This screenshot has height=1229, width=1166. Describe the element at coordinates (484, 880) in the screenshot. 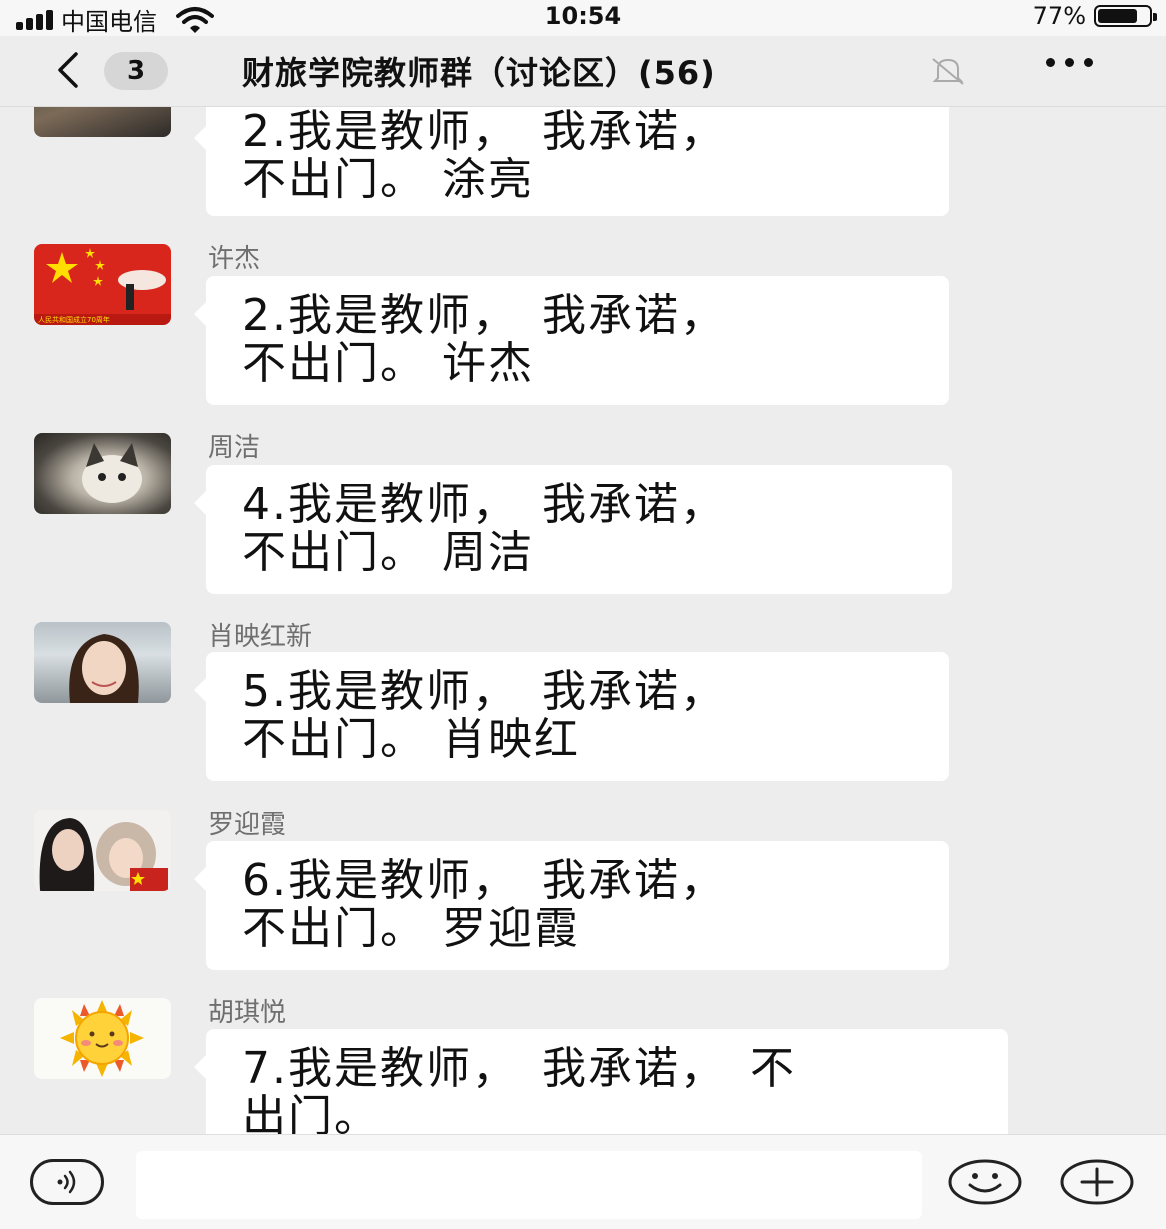

I see `message-text-line: 6.我是教师， 我承诺，` at that location.